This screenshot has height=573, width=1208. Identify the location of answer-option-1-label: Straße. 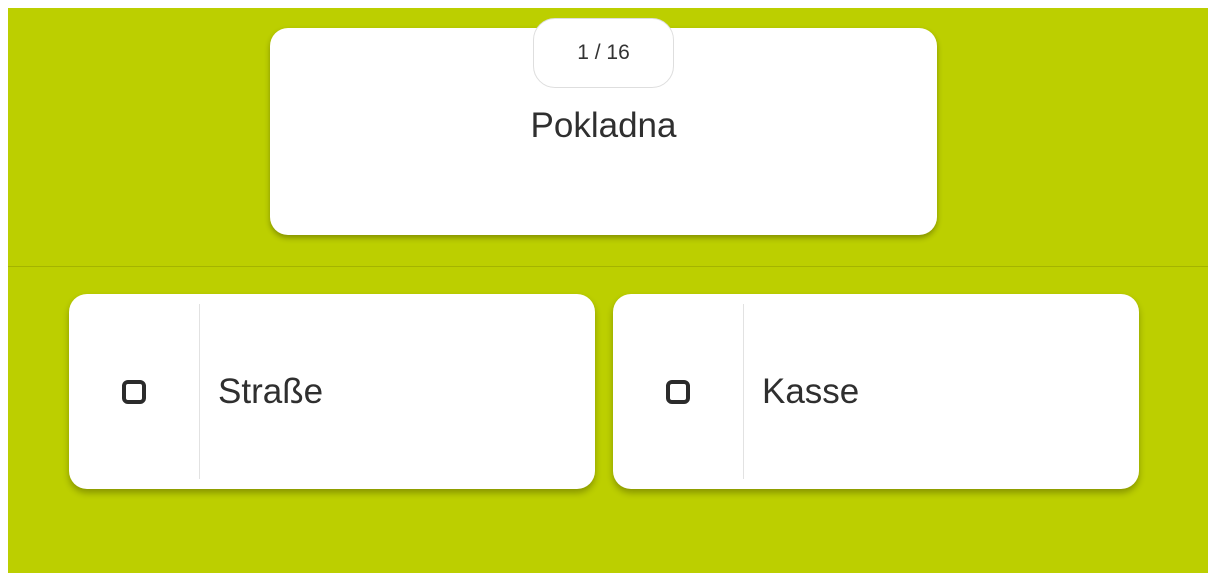
(271, 391).